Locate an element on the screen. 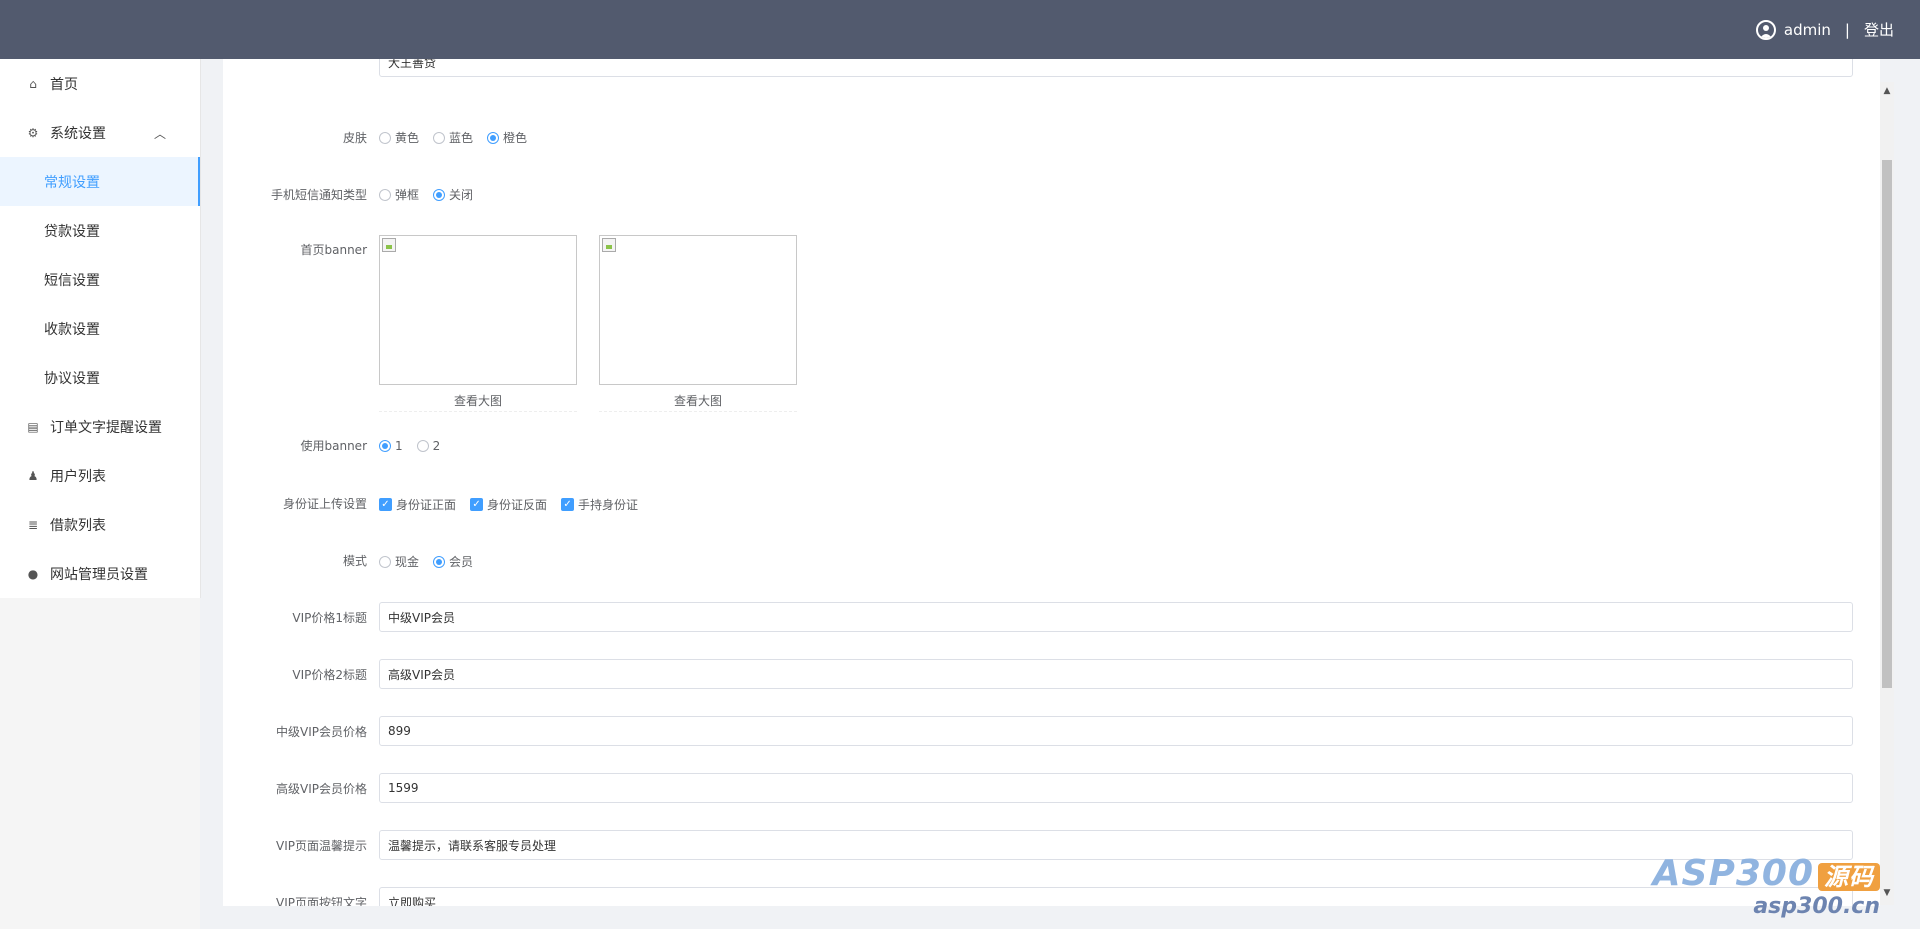 Image resolution: width=1920 pixels, height=929 pixels. vip2-title-input: 高级VIP会员 is located at coordinates (1116, 674).